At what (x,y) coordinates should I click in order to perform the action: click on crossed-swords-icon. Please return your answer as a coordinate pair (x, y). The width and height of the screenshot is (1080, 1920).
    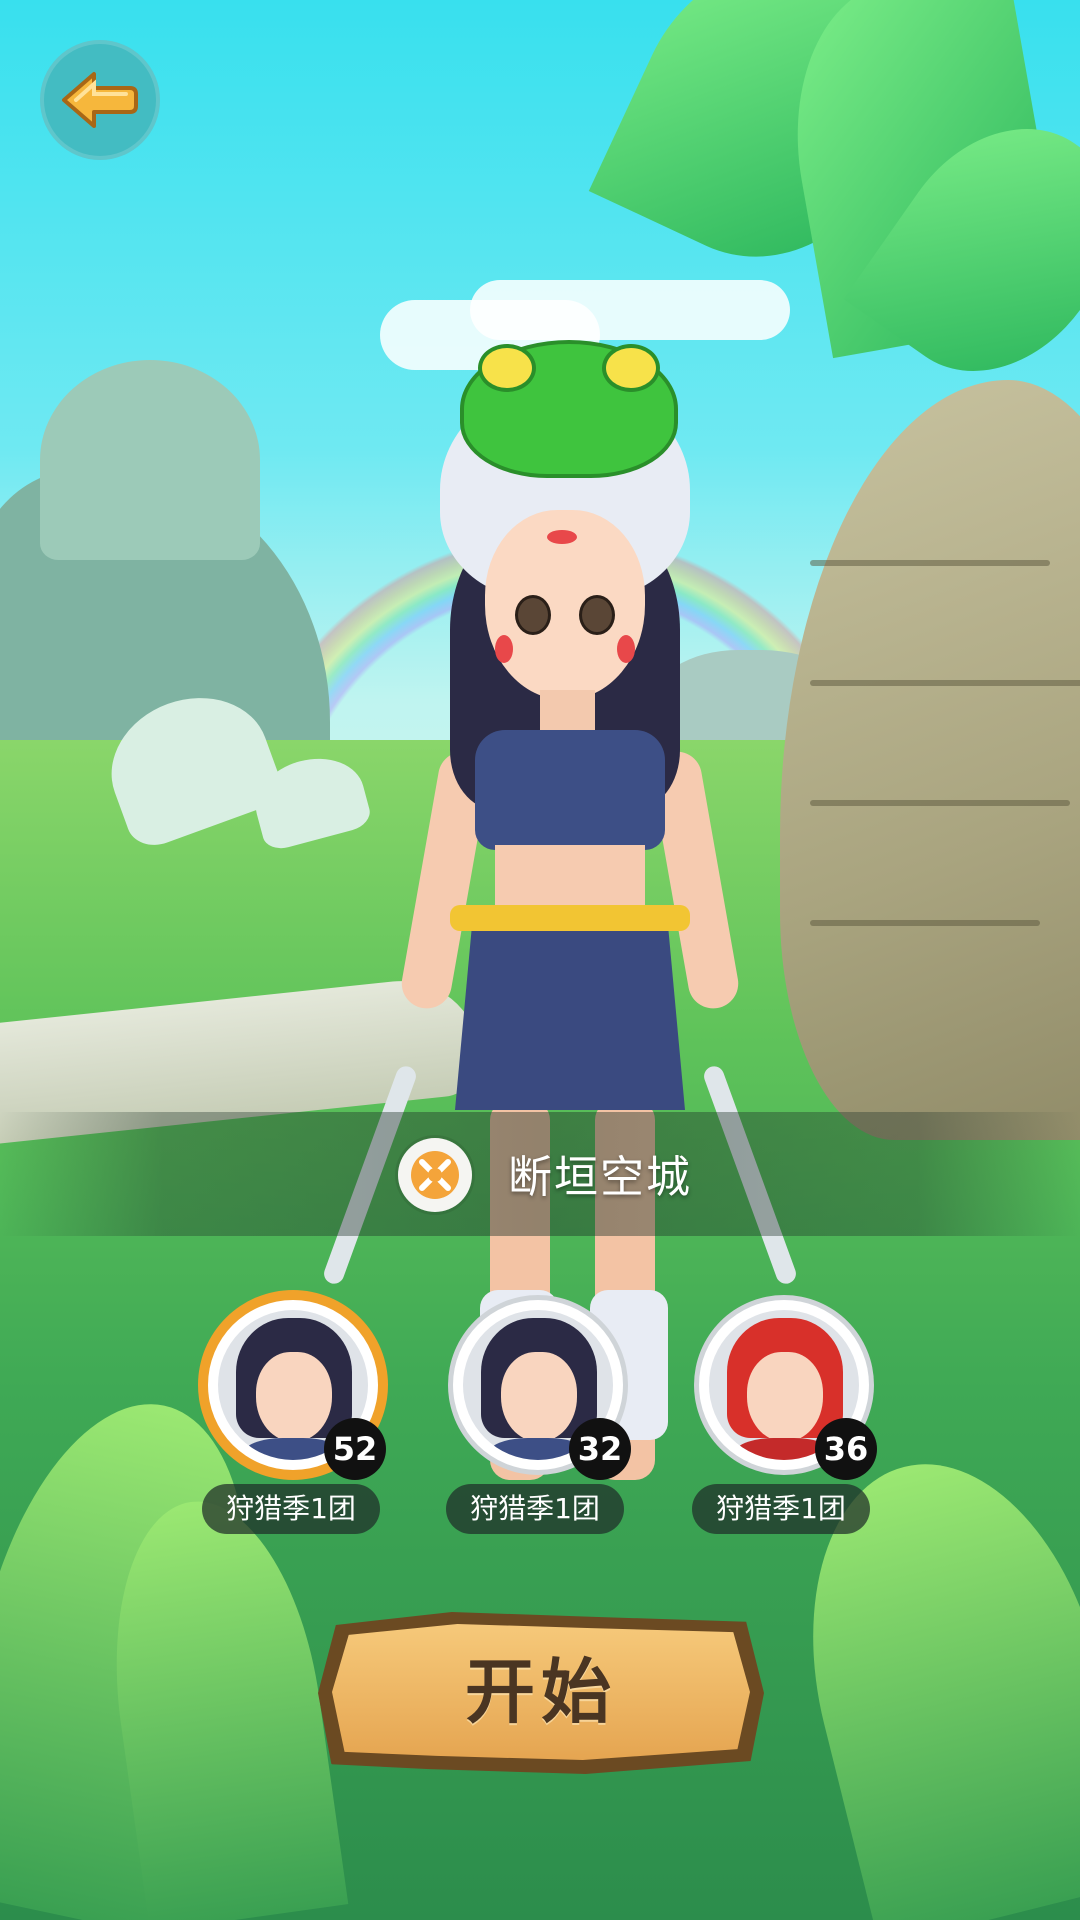
    Looking at the image, I should click on (435, 1175).